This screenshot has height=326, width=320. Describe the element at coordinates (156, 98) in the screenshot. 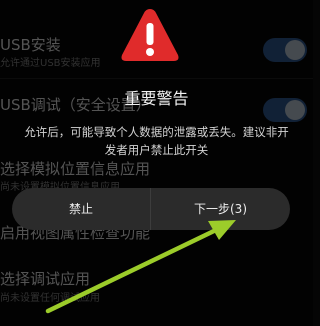

I see `dialog-title: 重要警告` at that location.